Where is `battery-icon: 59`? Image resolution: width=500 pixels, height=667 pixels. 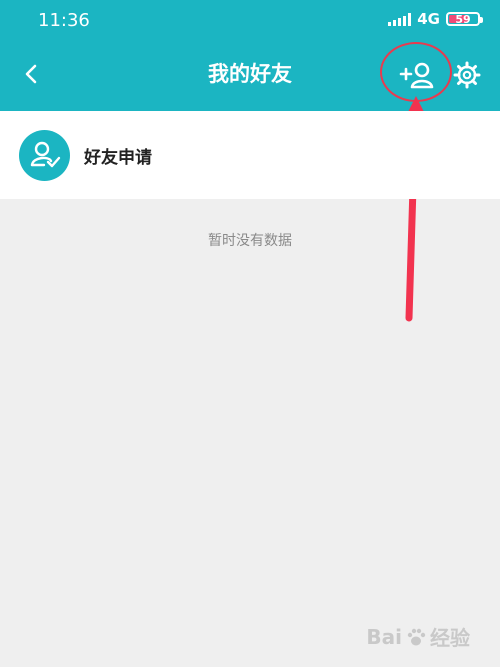
battery-icon: 59 is located at coordinates (464, 19).